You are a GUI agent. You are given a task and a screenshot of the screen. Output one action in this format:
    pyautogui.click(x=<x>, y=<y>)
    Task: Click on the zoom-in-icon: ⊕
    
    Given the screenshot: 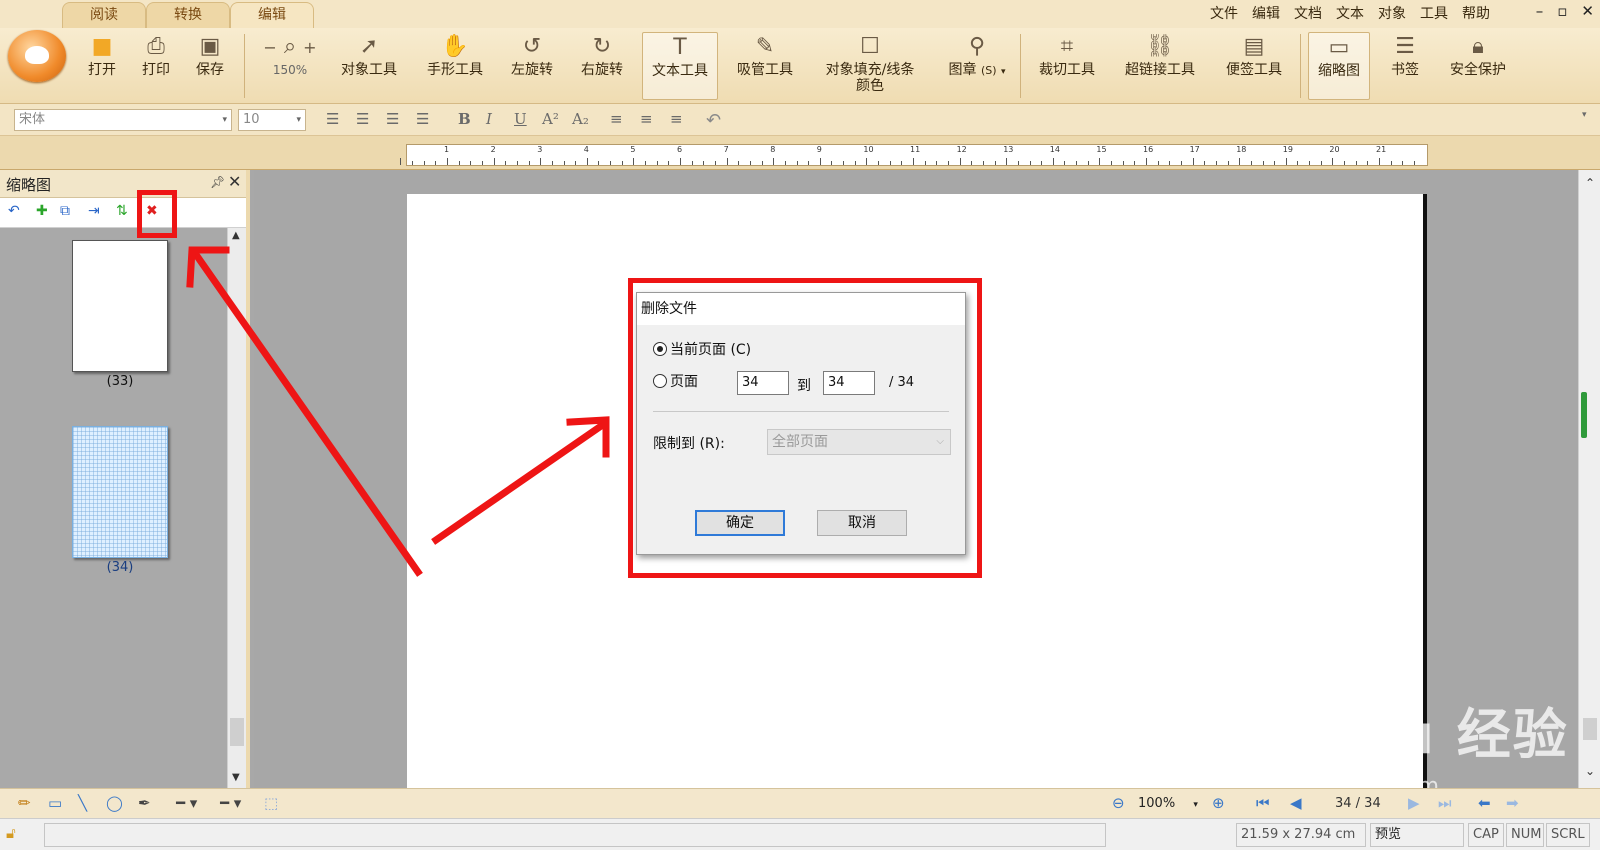 What is the action you would take?
    pyautogui.click(x=1218, y=803)
    